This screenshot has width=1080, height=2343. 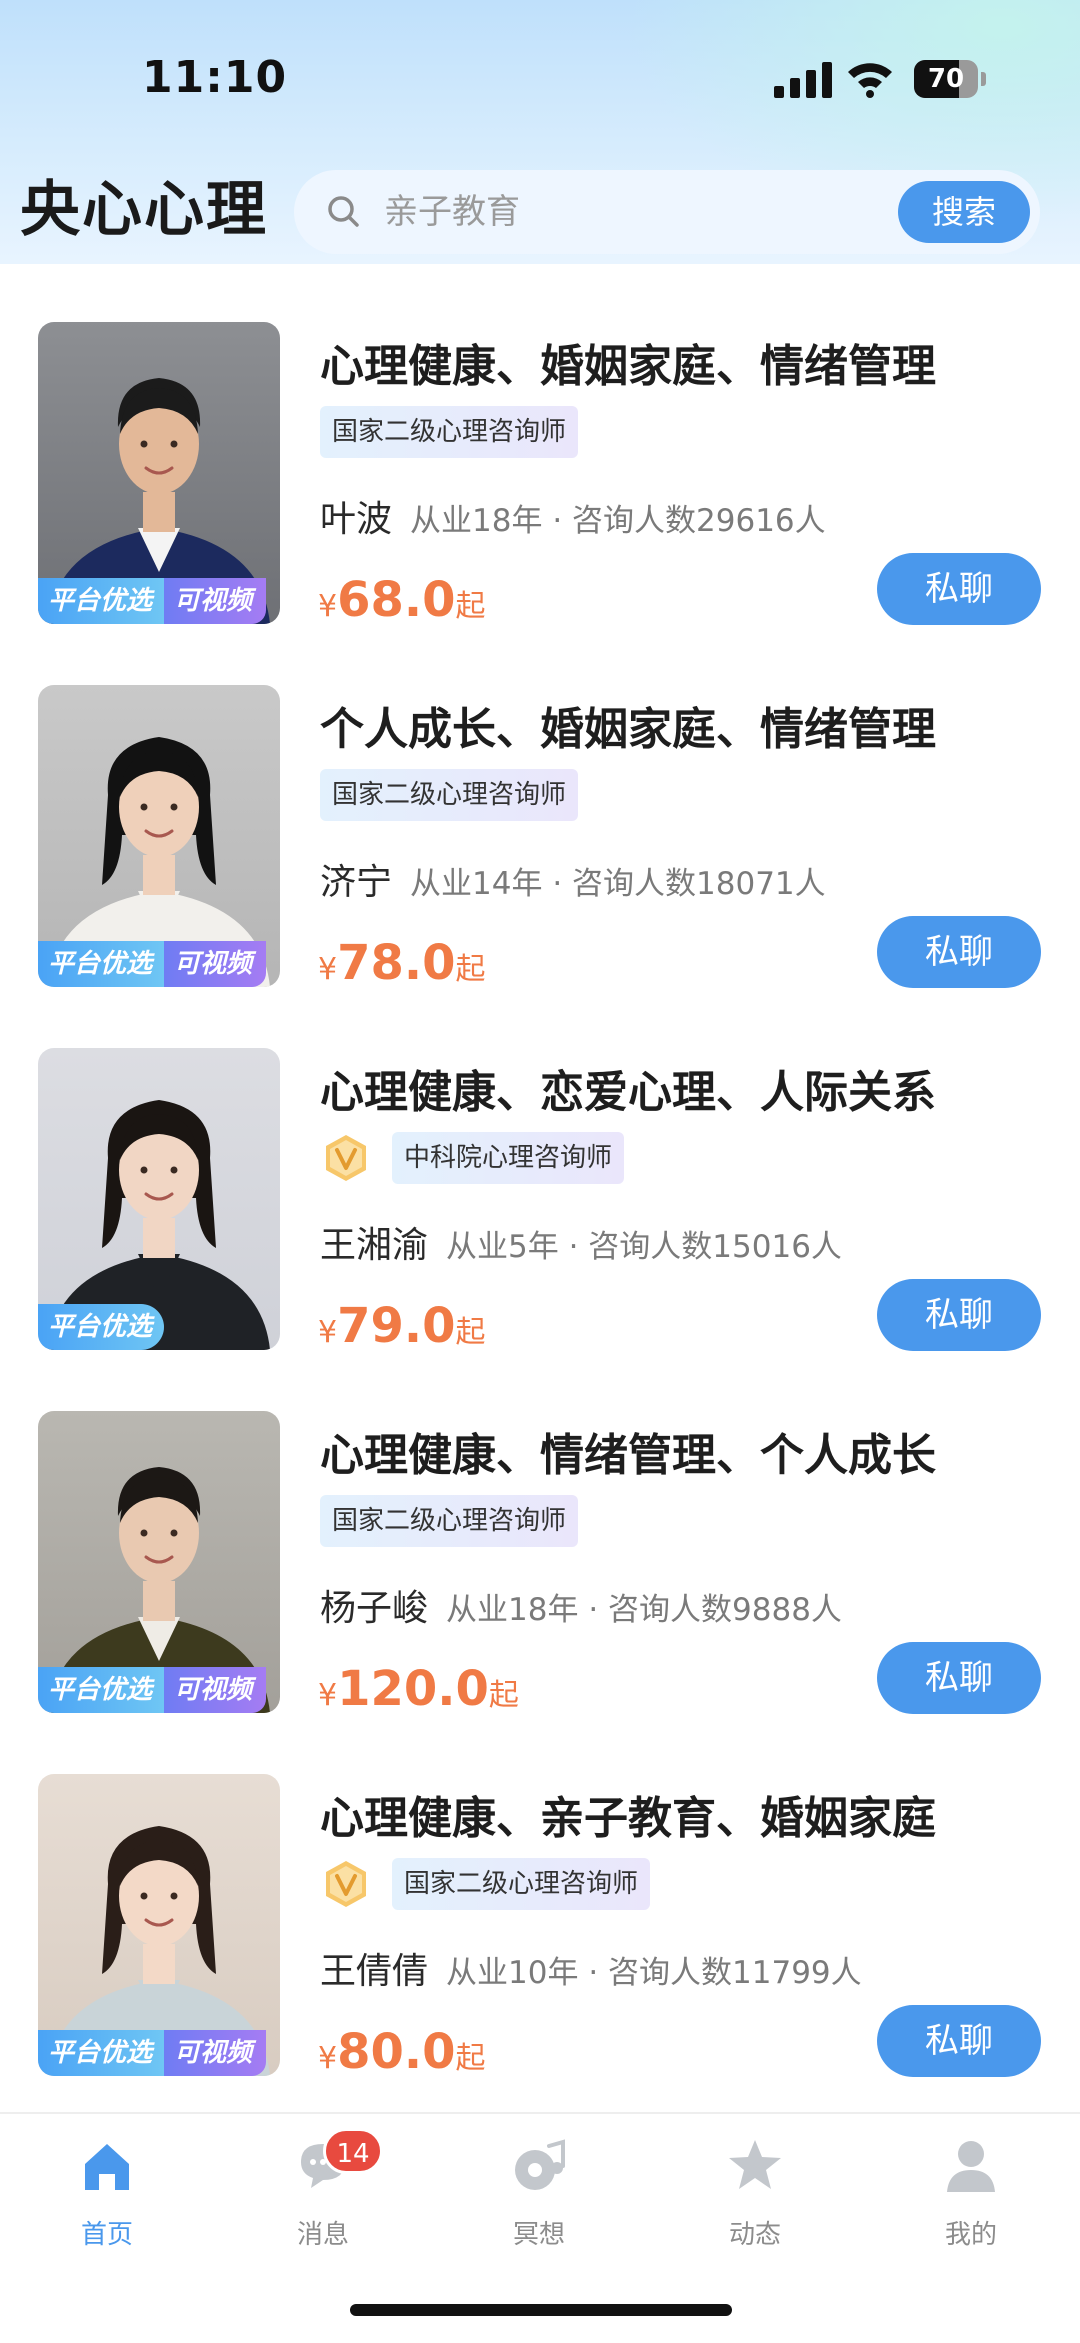 I want to click on consultant-specialties: 心理健康、情绪管理、个人成长, so click(x=628, y=1455).